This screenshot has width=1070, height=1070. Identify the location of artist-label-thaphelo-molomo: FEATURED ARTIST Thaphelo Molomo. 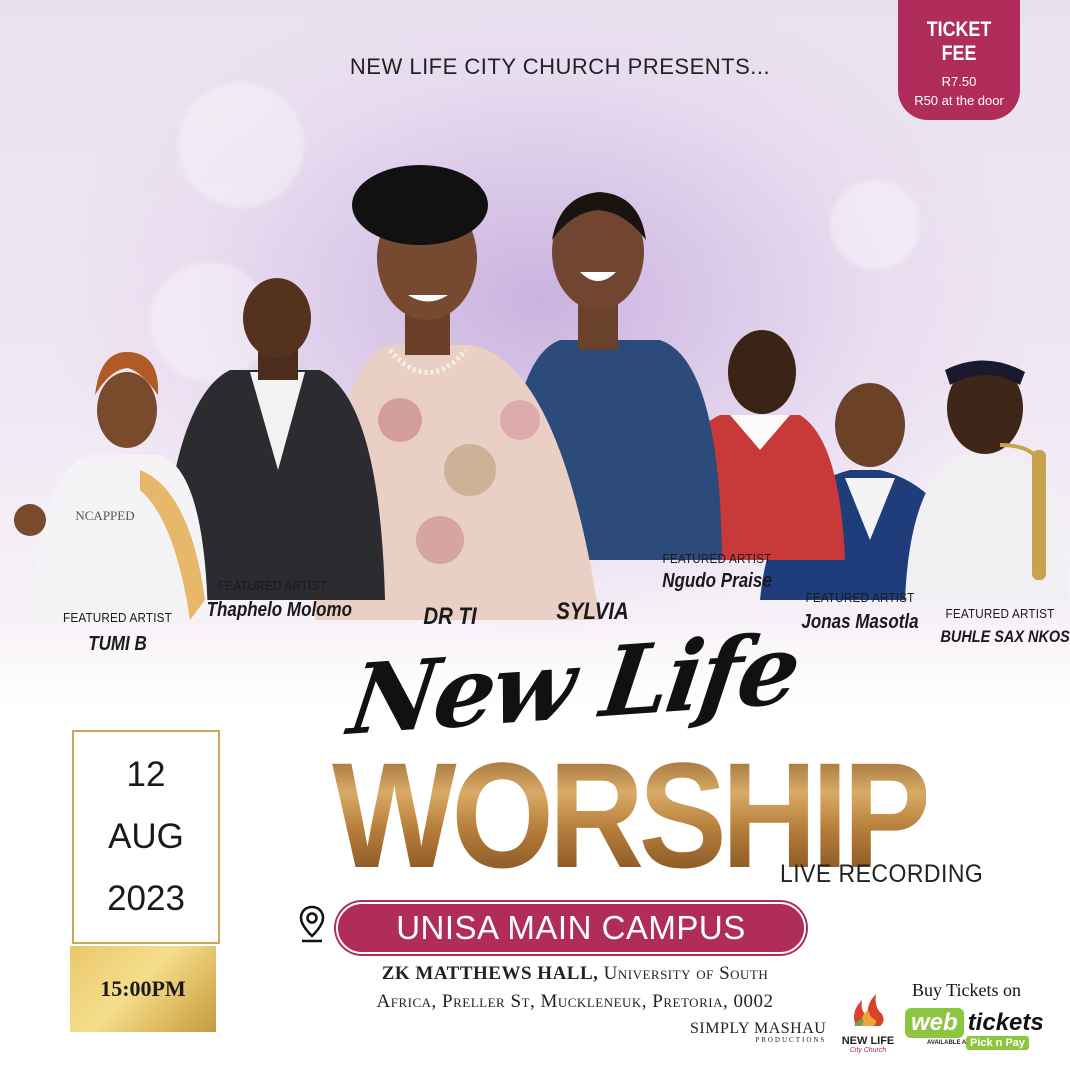
(274, 600).